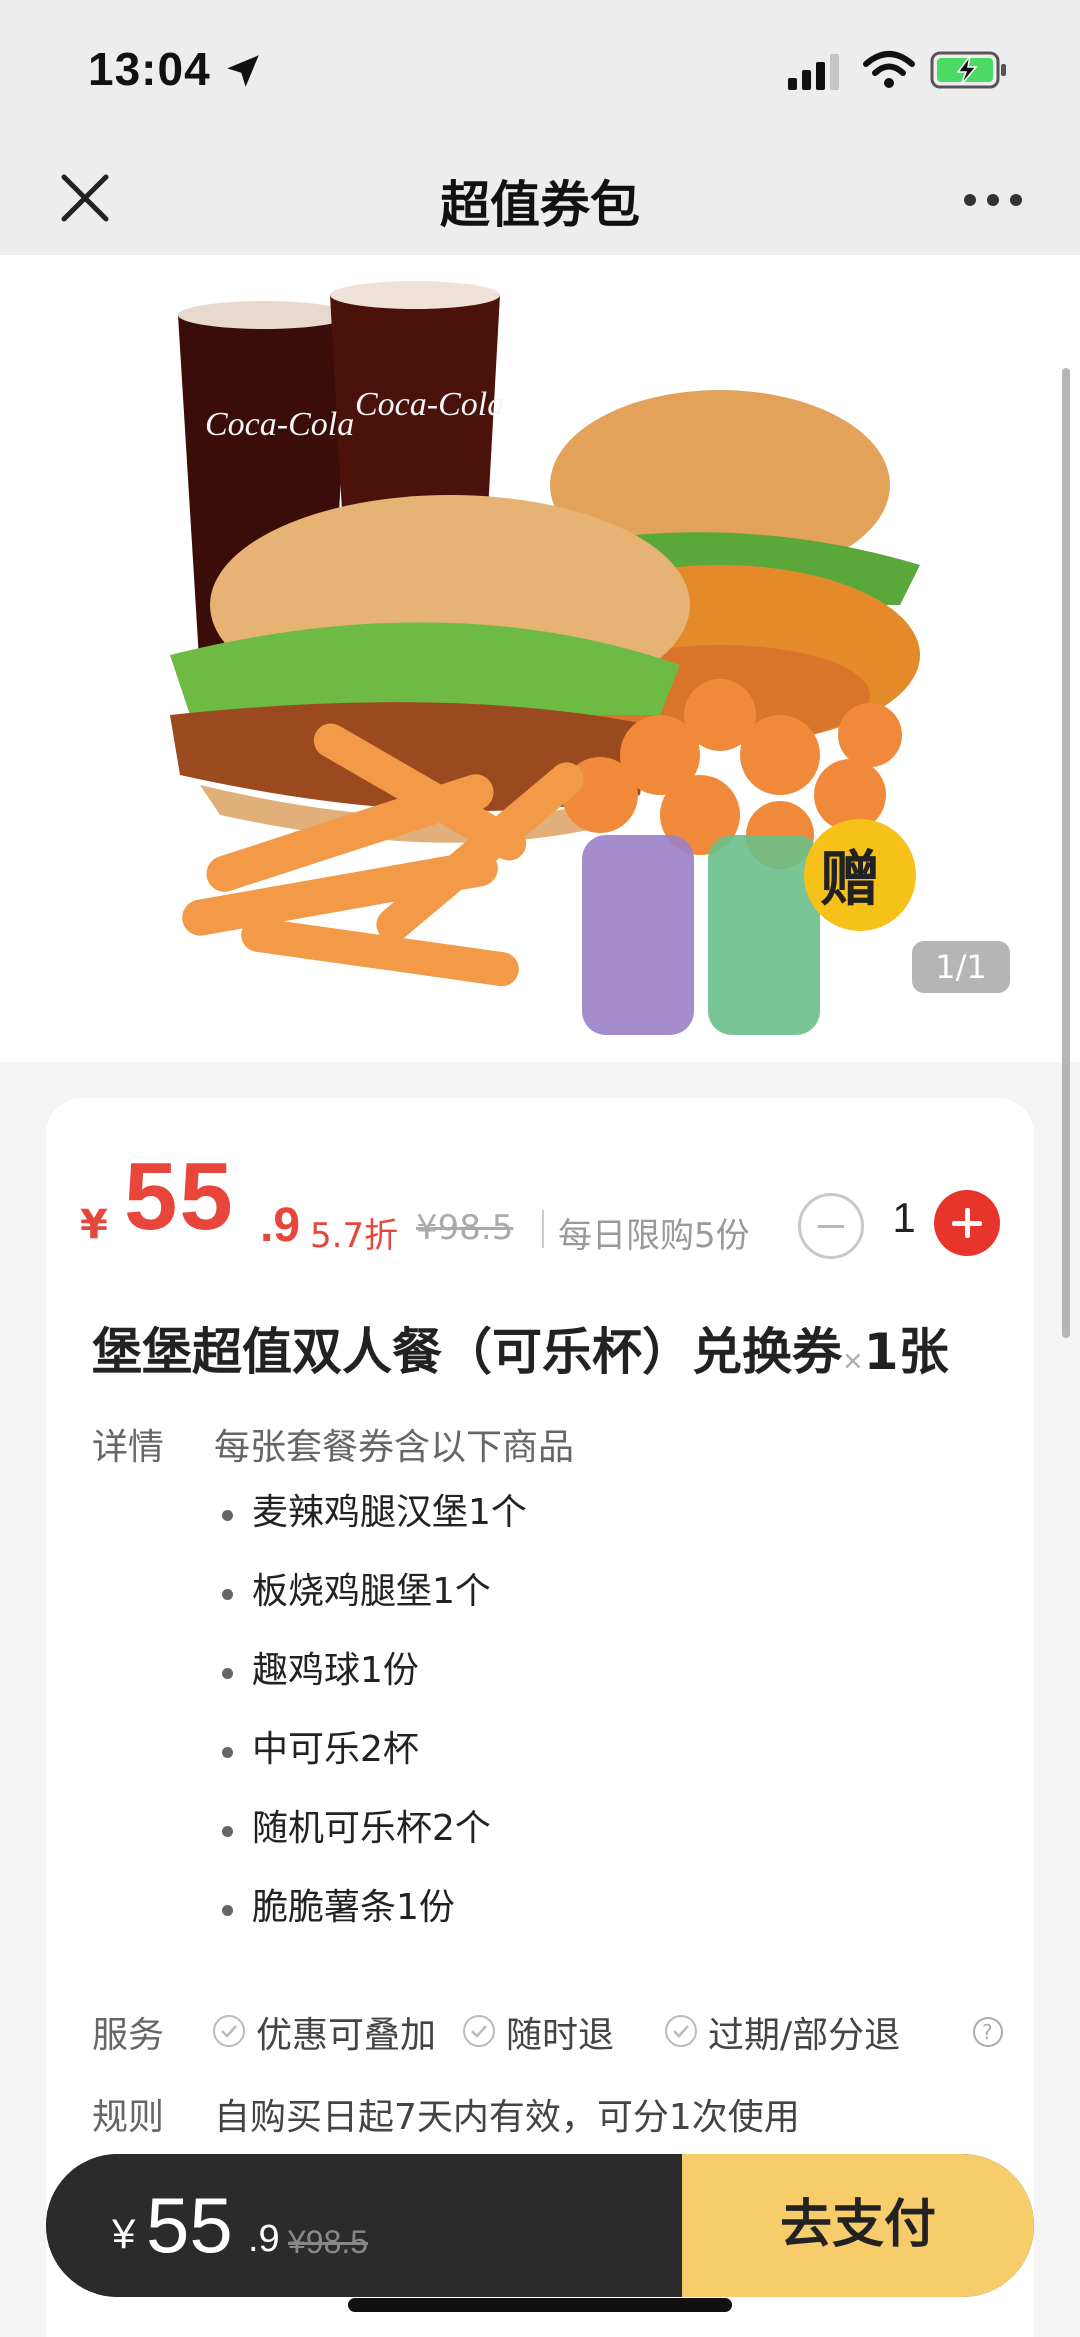  I want to click on quantity-value: 1, so click(904, 1217).